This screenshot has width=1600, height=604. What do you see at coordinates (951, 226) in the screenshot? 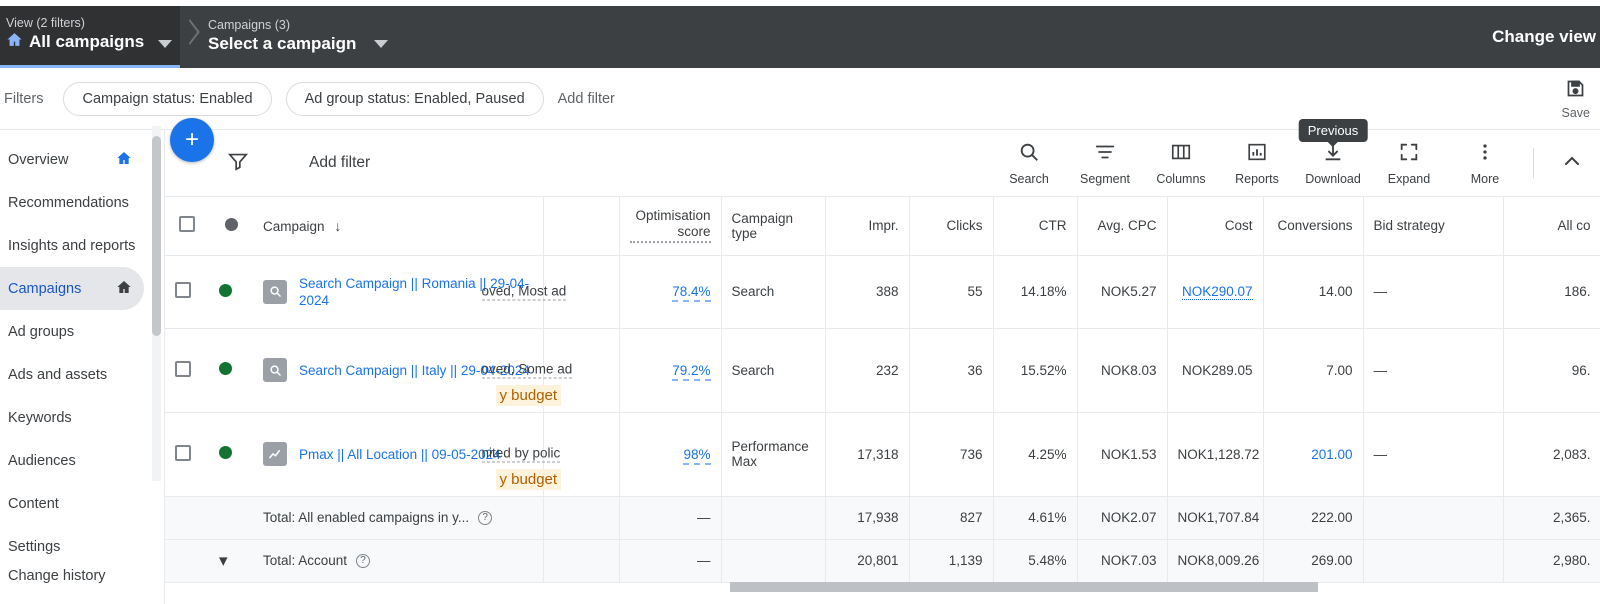
I see `header-clicks: Clicks` at bounding box center [951, 226].